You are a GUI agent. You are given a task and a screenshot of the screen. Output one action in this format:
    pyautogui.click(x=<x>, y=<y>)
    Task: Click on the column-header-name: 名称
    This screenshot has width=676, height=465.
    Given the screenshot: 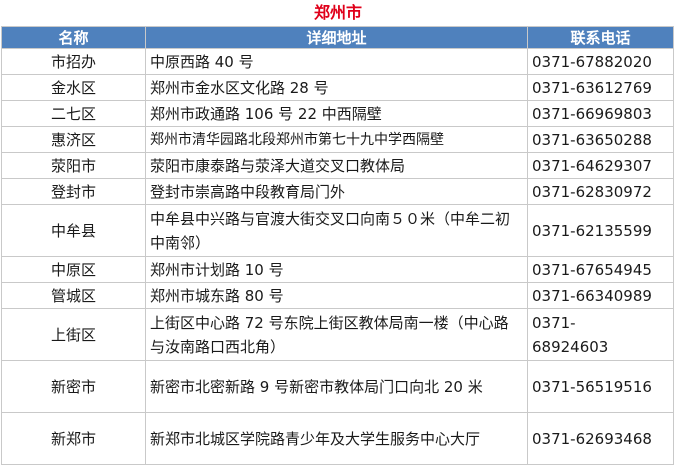 What is the action you would take?
    pyautogui.click(x=73, y=37)
    